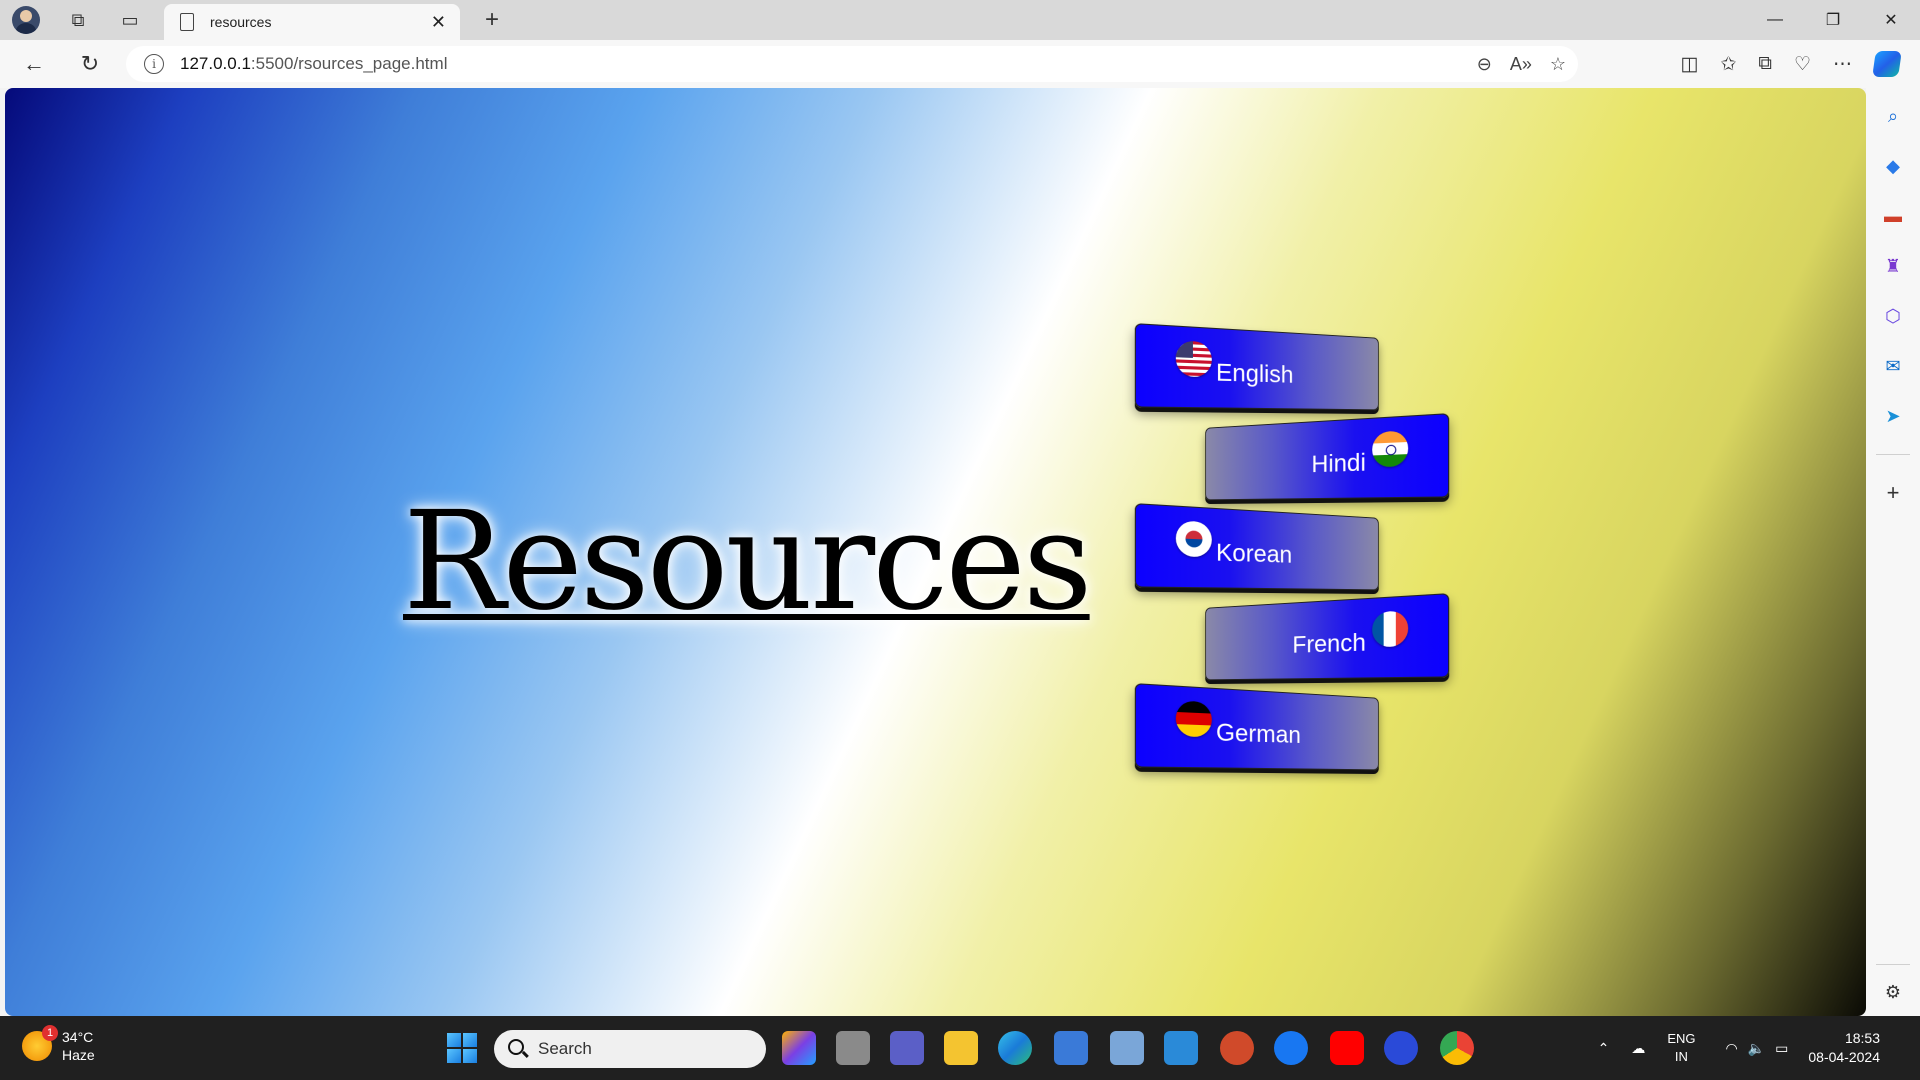  What do you see at coordinates (1887, 64) in the screenshot?
I see `copilot-icon` at bounding box center [1887, 64].